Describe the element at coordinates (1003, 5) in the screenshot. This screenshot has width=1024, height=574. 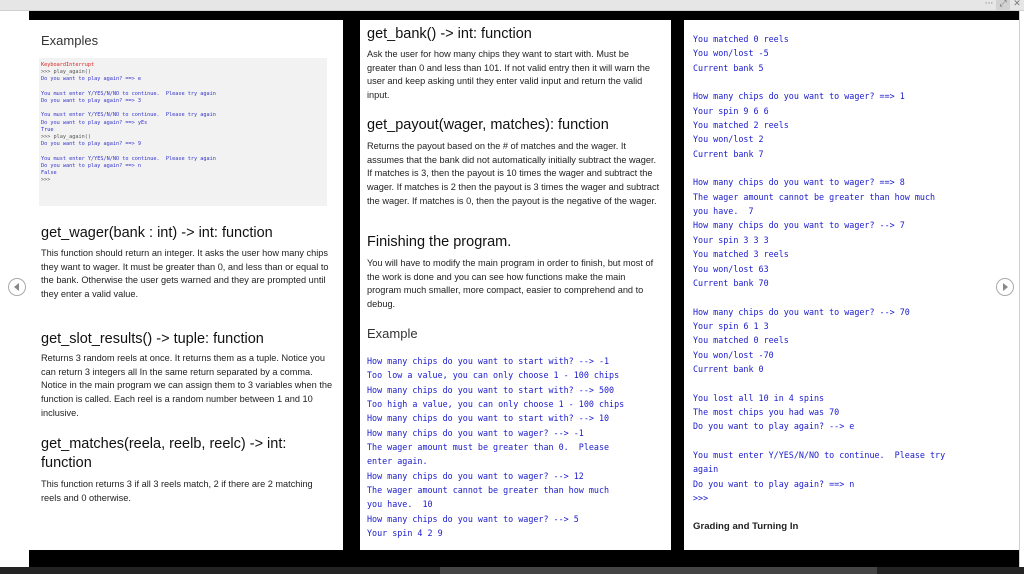
I see `maximize-icon: ⤢` at that location.